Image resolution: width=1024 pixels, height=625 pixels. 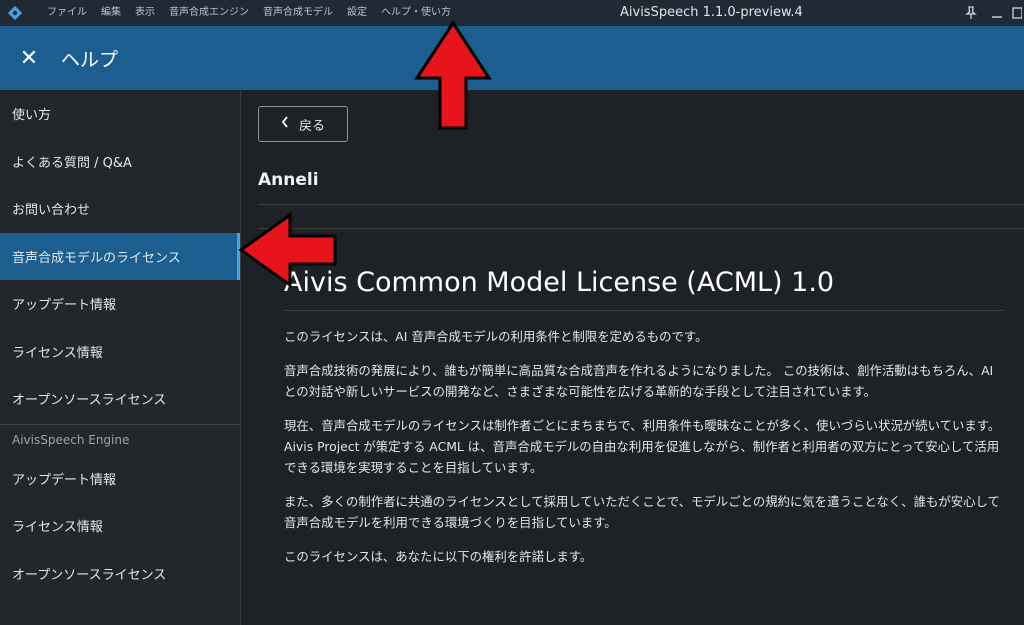 I want to click on sidebar-item-update-info: アップデート情報, so click(x=120, y=304).